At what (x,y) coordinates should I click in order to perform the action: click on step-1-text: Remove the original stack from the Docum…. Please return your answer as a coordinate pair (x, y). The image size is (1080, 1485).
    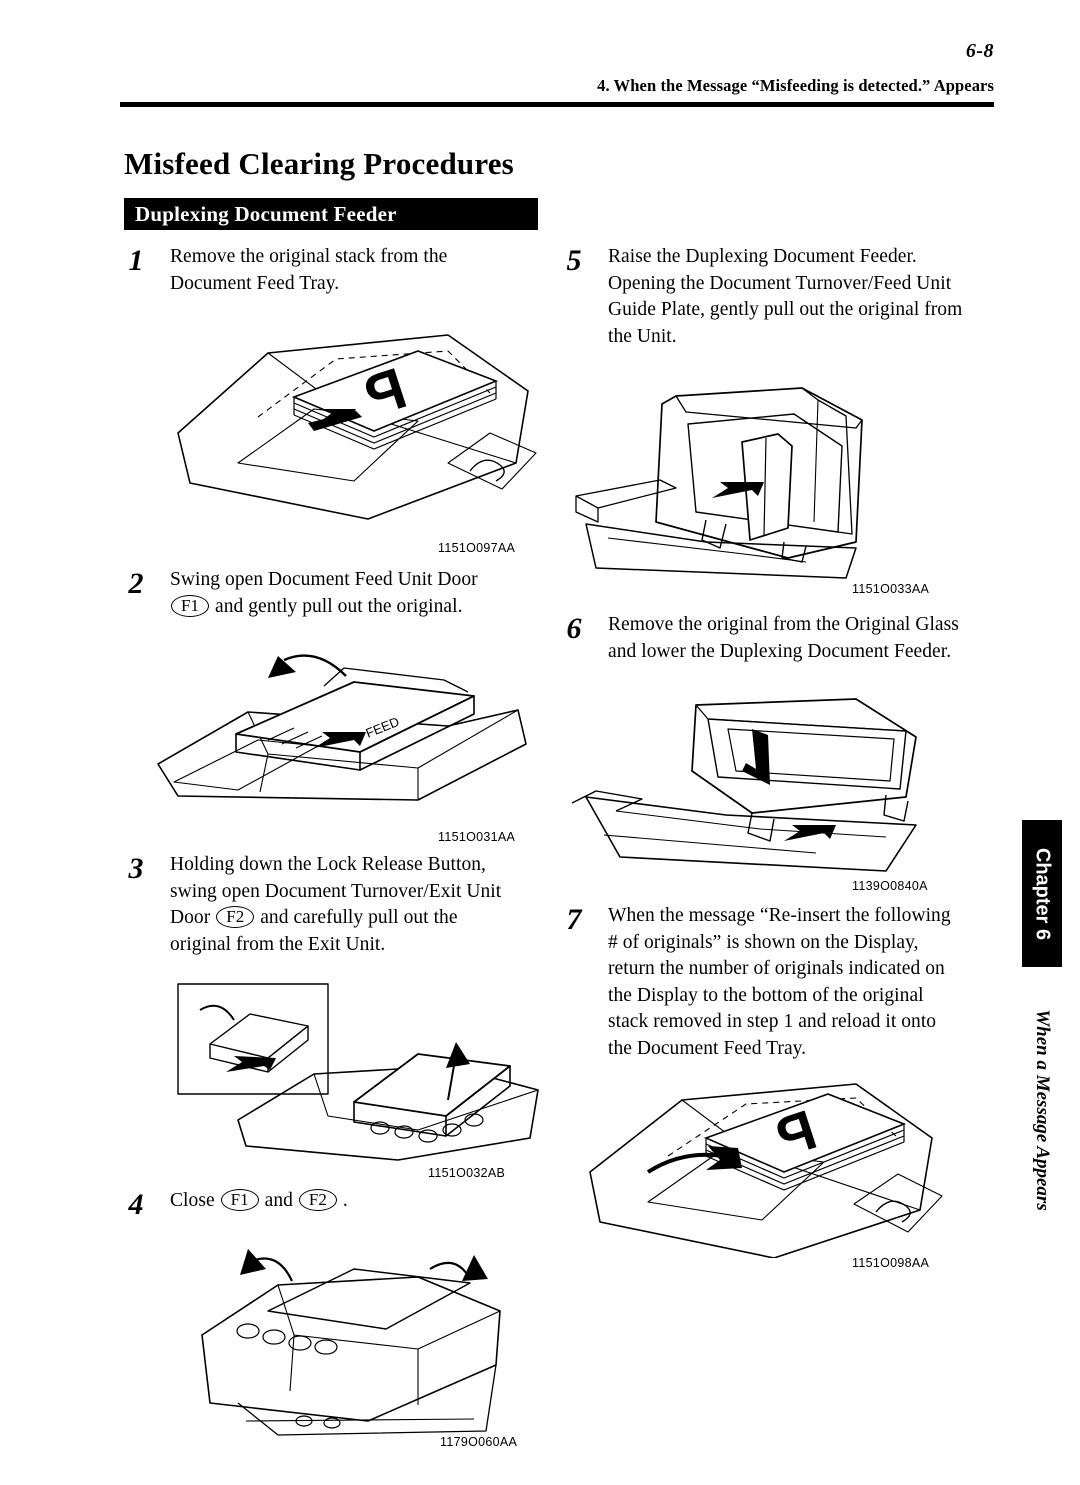
    Looking at the image, I should click on (370, 270).